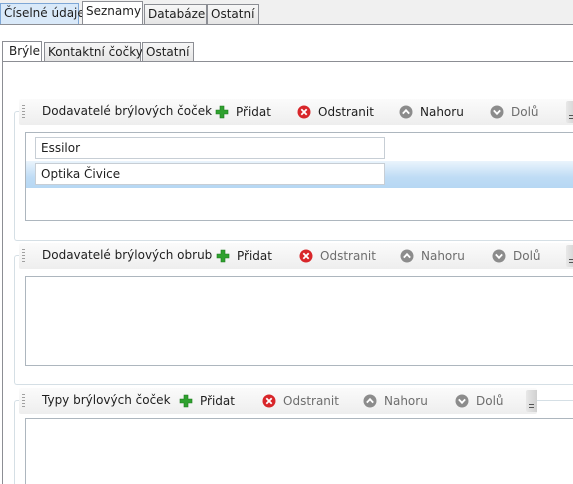  What do you see at coordinates (286, 51) in the screenshot?
I see `inner-tab-strip: Brýle Kontaktní čočky Ostatní` at bounding box center [286, 51].